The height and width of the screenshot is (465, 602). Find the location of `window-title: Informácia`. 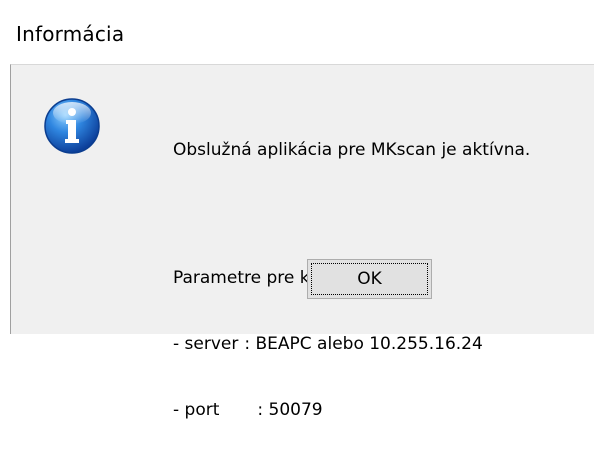

window-title: Informácia is located at coordinates (70, 34).